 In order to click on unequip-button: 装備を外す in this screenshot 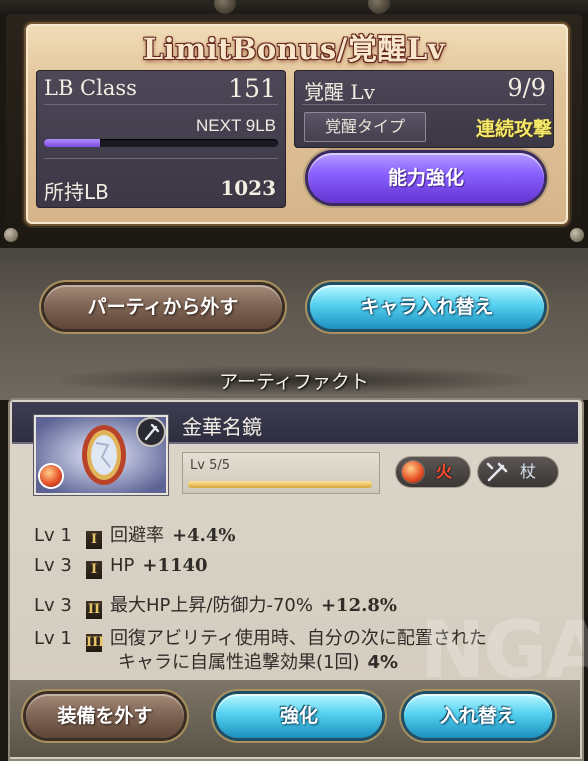, I will do `click(105, 716)`.